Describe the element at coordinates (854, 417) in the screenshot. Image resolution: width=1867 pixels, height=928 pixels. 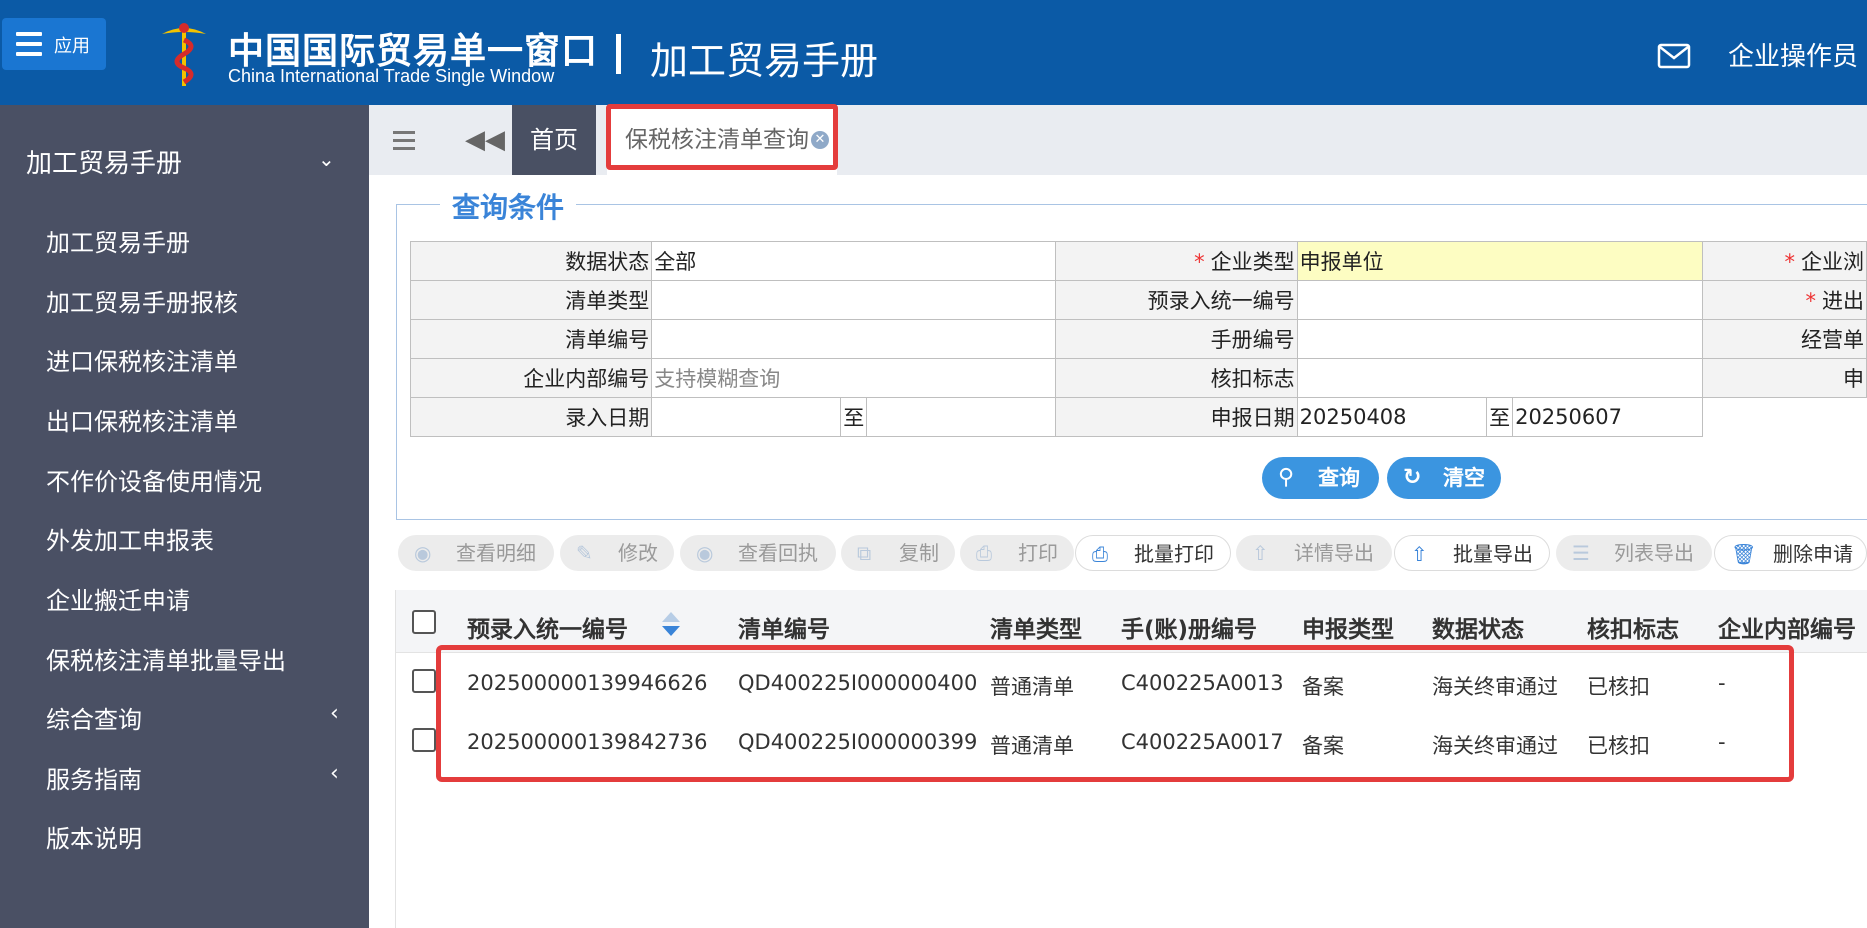
I see `entry-date-to-sep: 至` at that location.